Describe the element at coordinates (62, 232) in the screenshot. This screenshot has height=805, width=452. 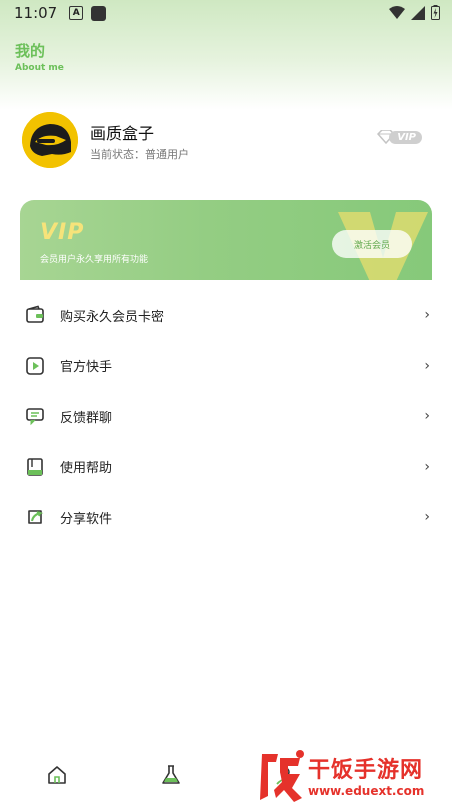
I see `vip-card-title: VIP` at that location.